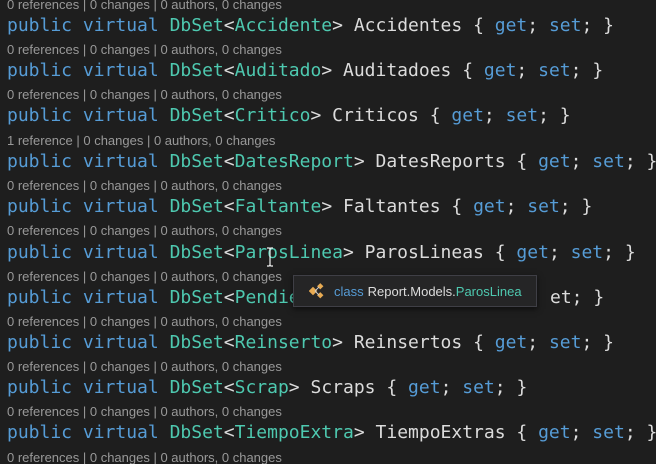 Image resolution: width=656 pixels, height=464 pixels. I want to click on identifier: TiempoExtras, so click(440, 432).